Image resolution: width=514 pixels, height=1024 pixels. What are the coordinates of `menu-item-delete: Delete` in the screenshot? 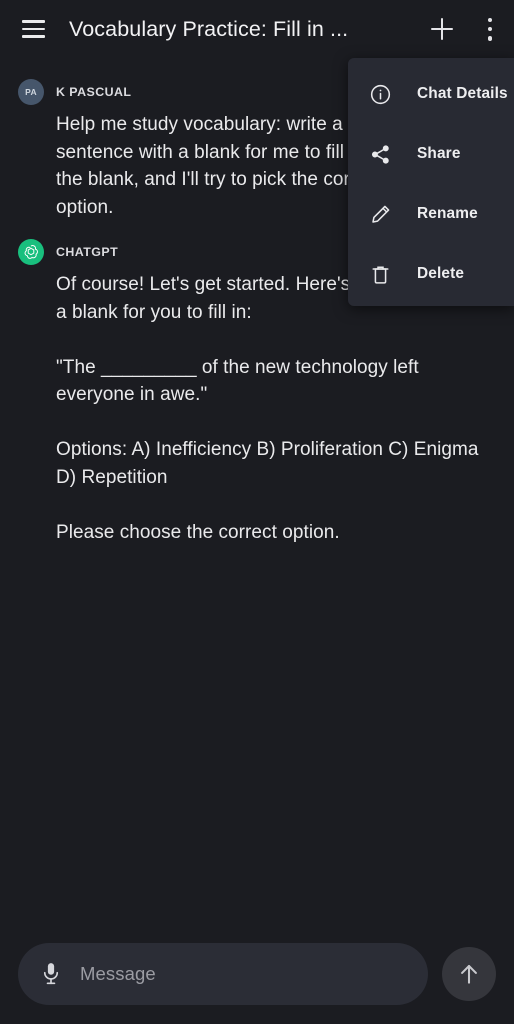 It's located at (431, 274).